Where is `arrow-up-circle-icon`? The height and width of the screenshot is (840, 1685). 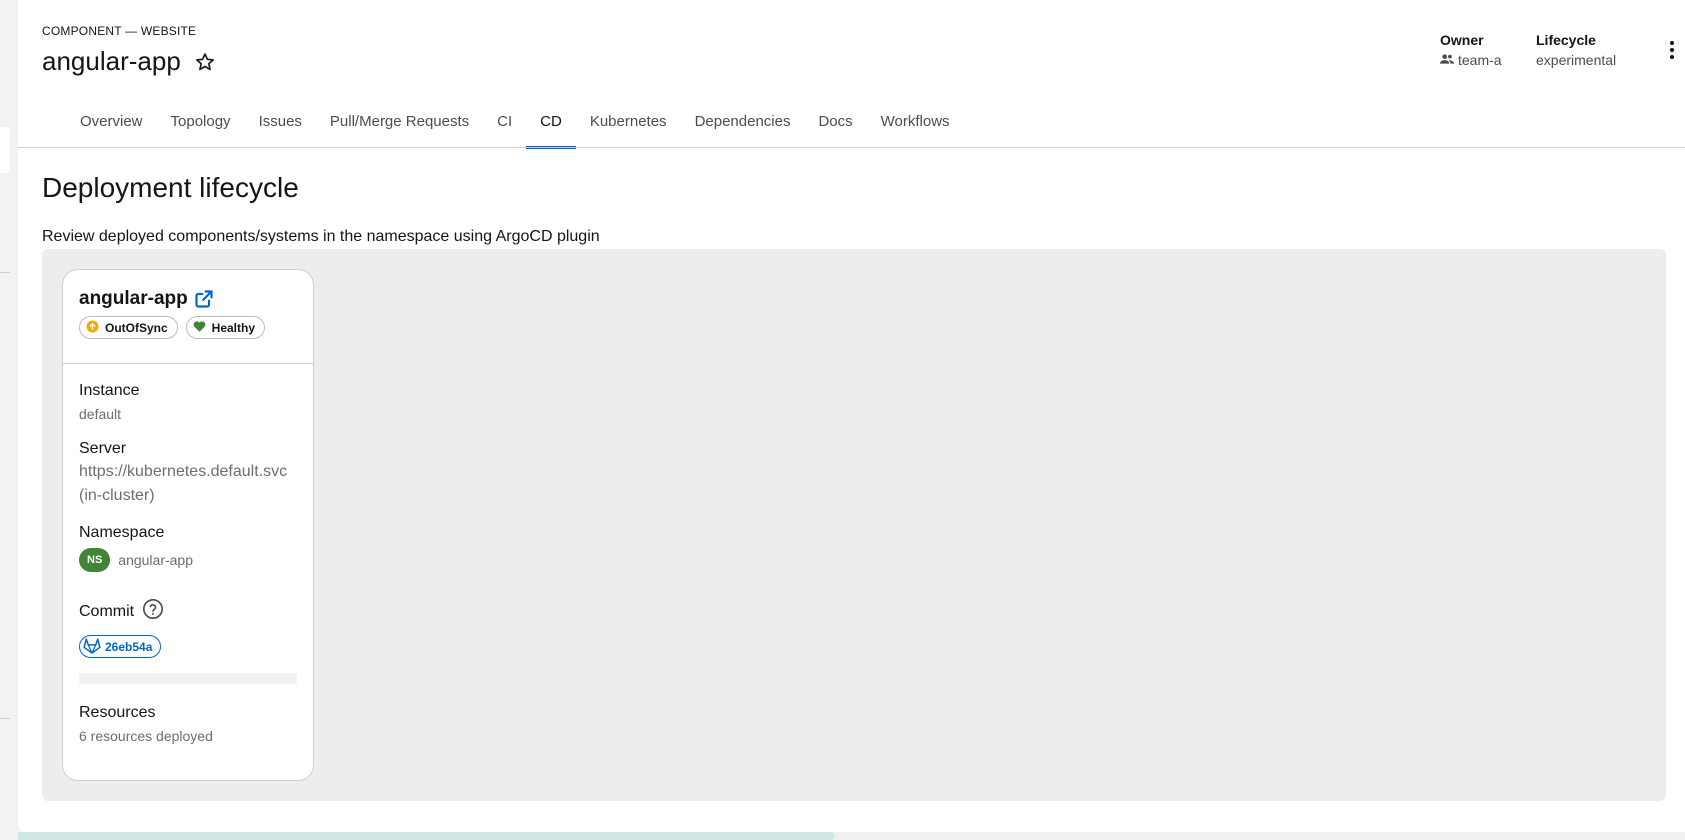 arrow-up-circle-icon is located at coordinates (92, 328).